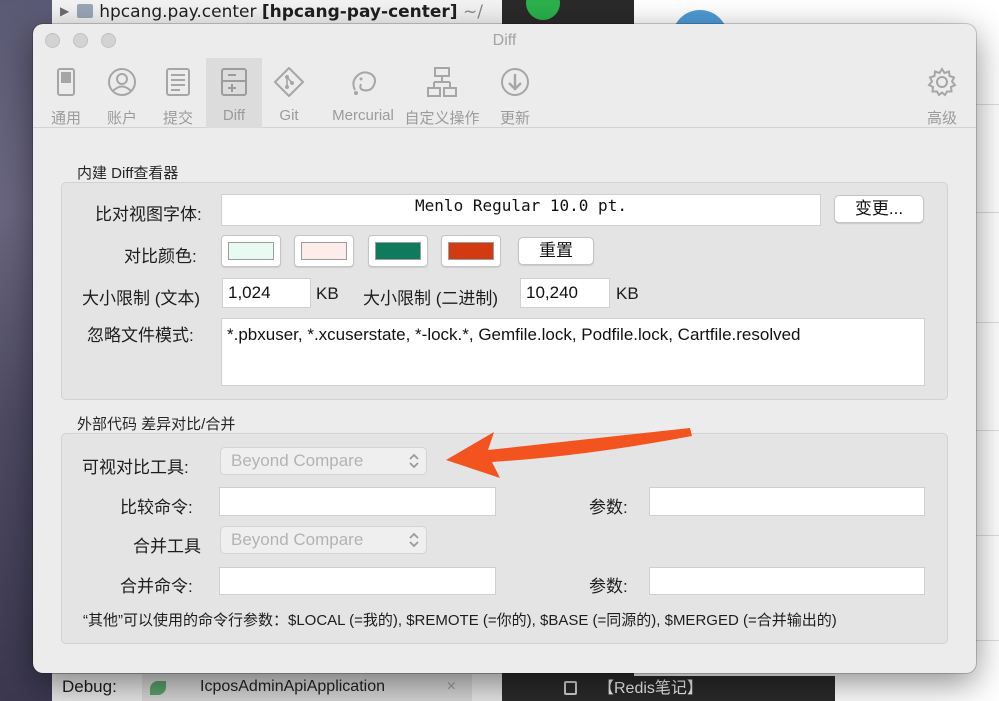  Describe the element at coordinates (148, 214) in the screenshot. I see `font-label: 比对视图字体:` at that location.